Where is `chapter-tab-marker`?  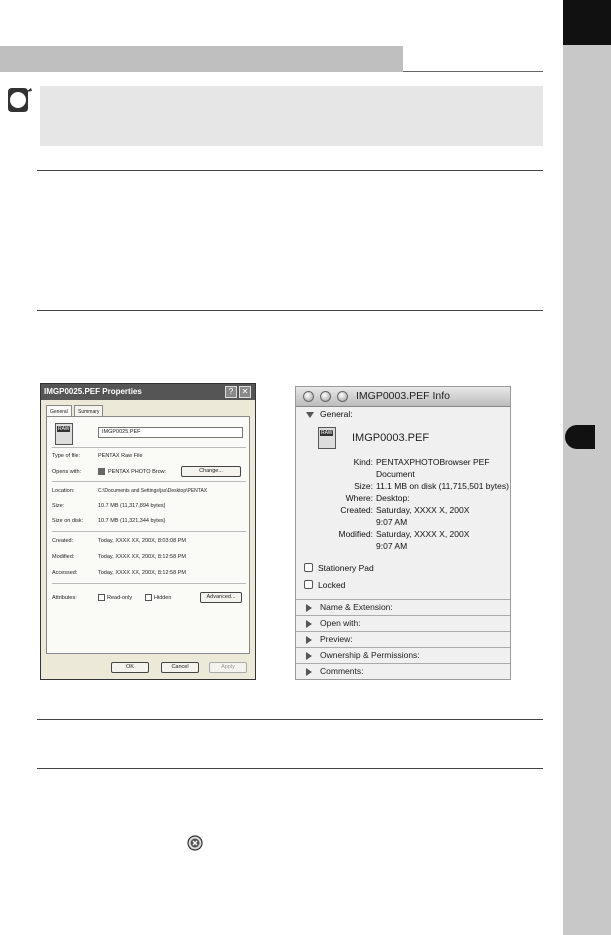 chapter-tab-marker is located at coordinates (580, 437).